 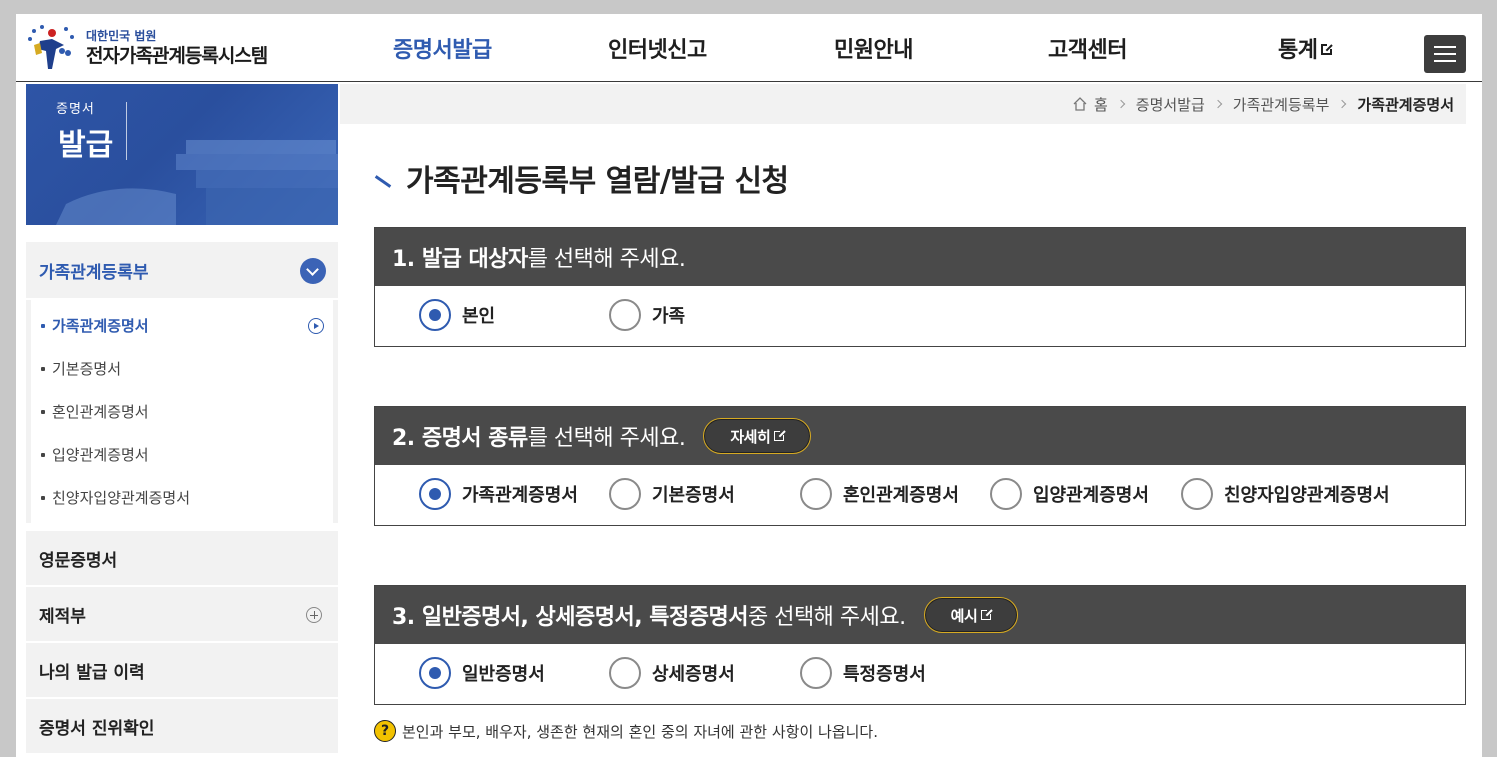 What do you see at coordinates (121, 498) in the screenshot?
I see `submenu-item-label: 친양자입양관계증명서` at bounding box center [121, 498].